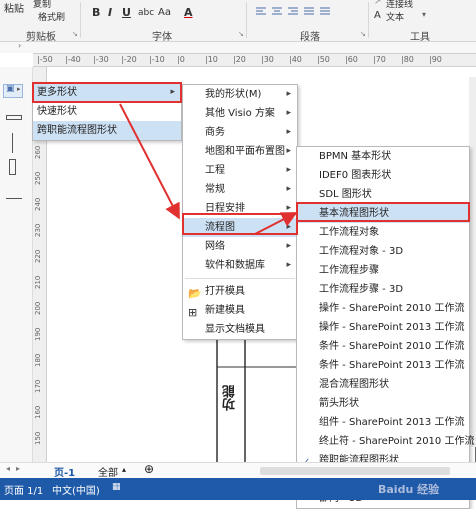 This screenshot has width=476, height=509. I want to click on vruler-tick: 240, so click(38, 204).